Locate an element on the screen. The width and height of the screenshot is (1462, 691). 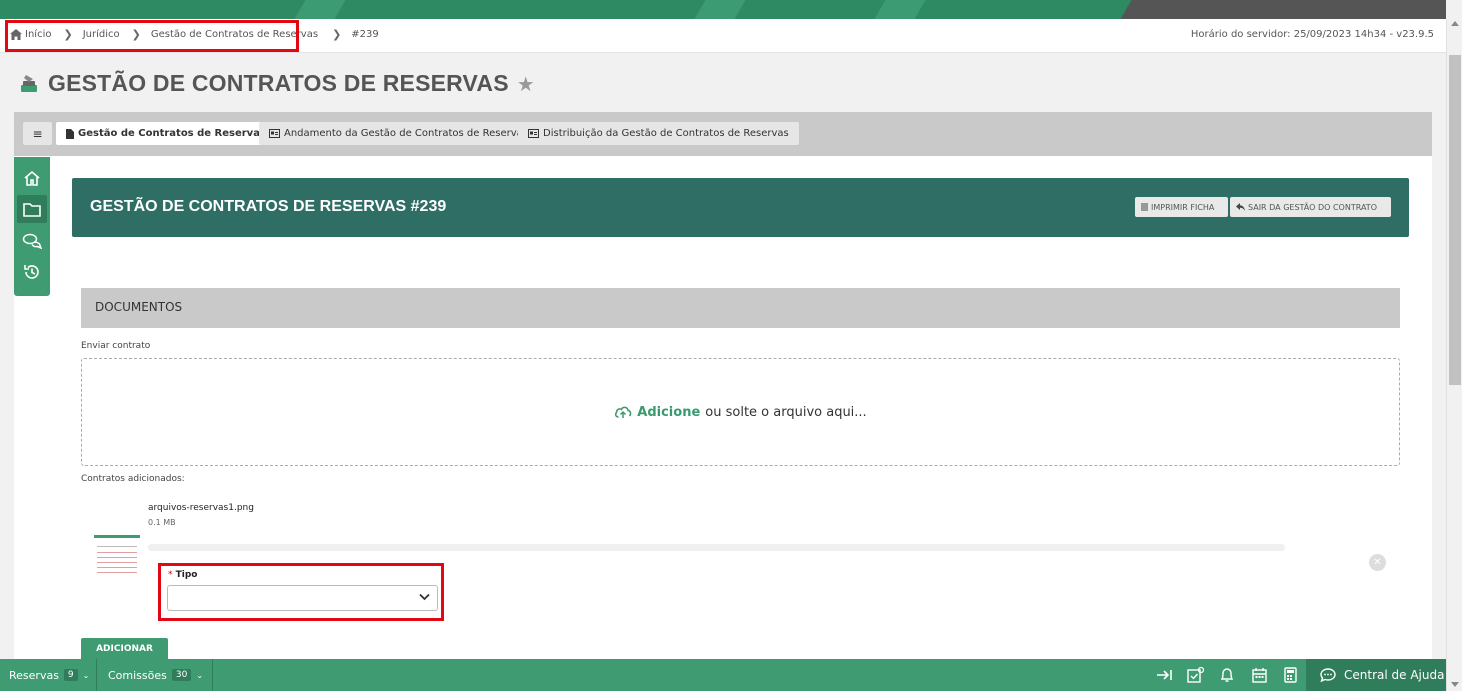
upload-progress-bar is located at coordinates (716, 547).